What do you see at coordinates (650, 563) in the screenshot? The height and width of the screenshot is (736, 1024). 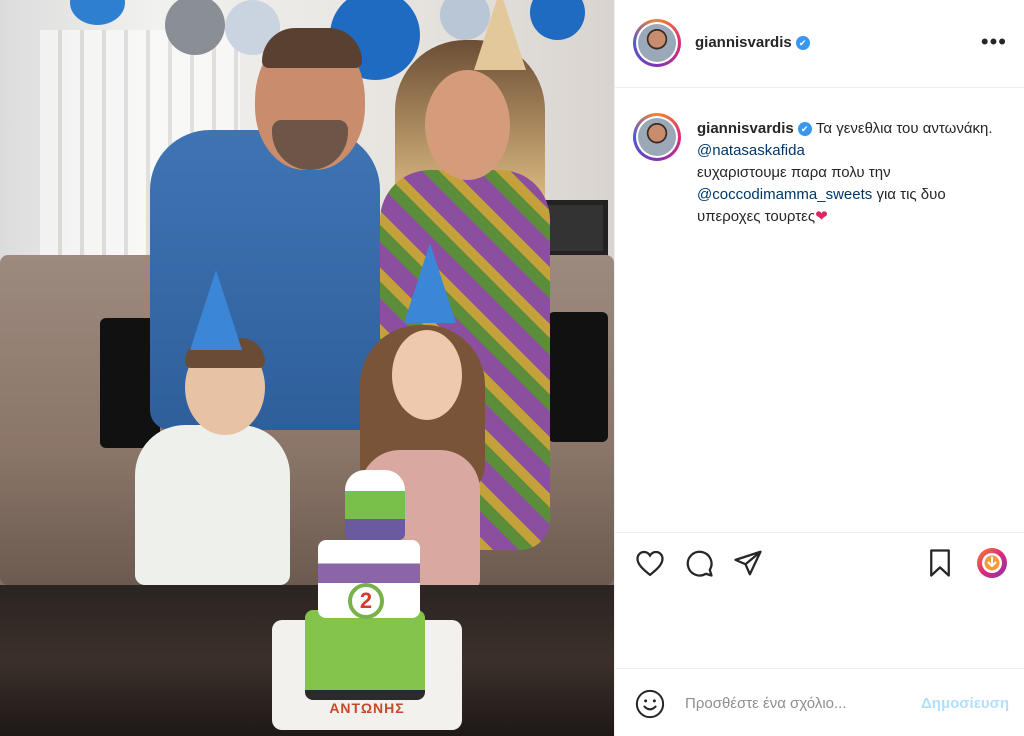 I see `heart-icon` at bounding box center [650, 563].